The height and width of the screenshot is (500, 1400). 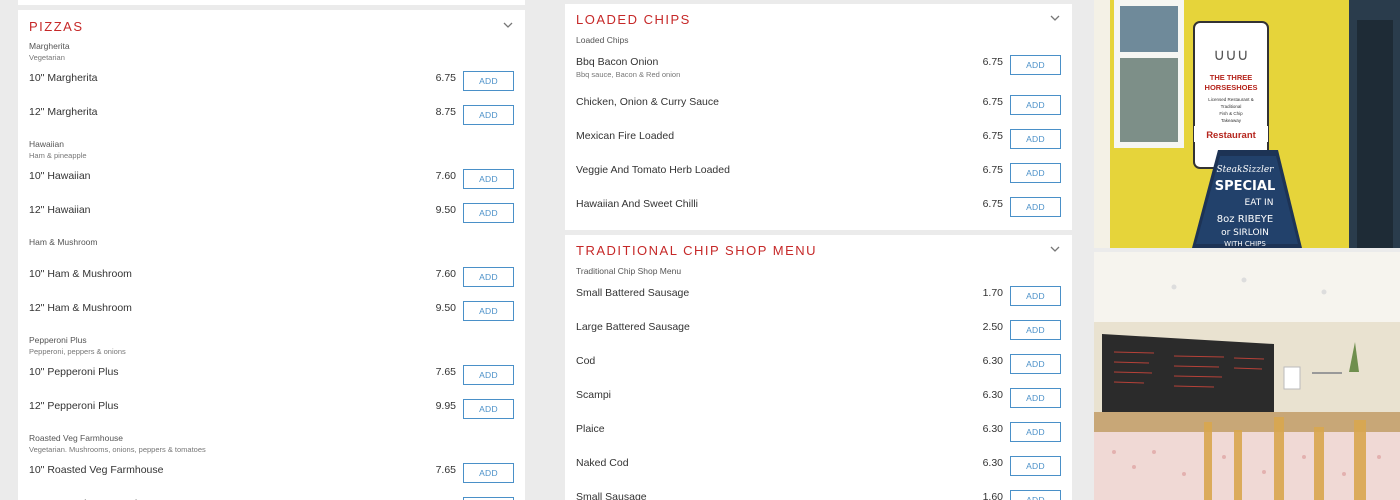 I want to click on section-title-pizzas: PIZZAS, so click(x=56, y=26).